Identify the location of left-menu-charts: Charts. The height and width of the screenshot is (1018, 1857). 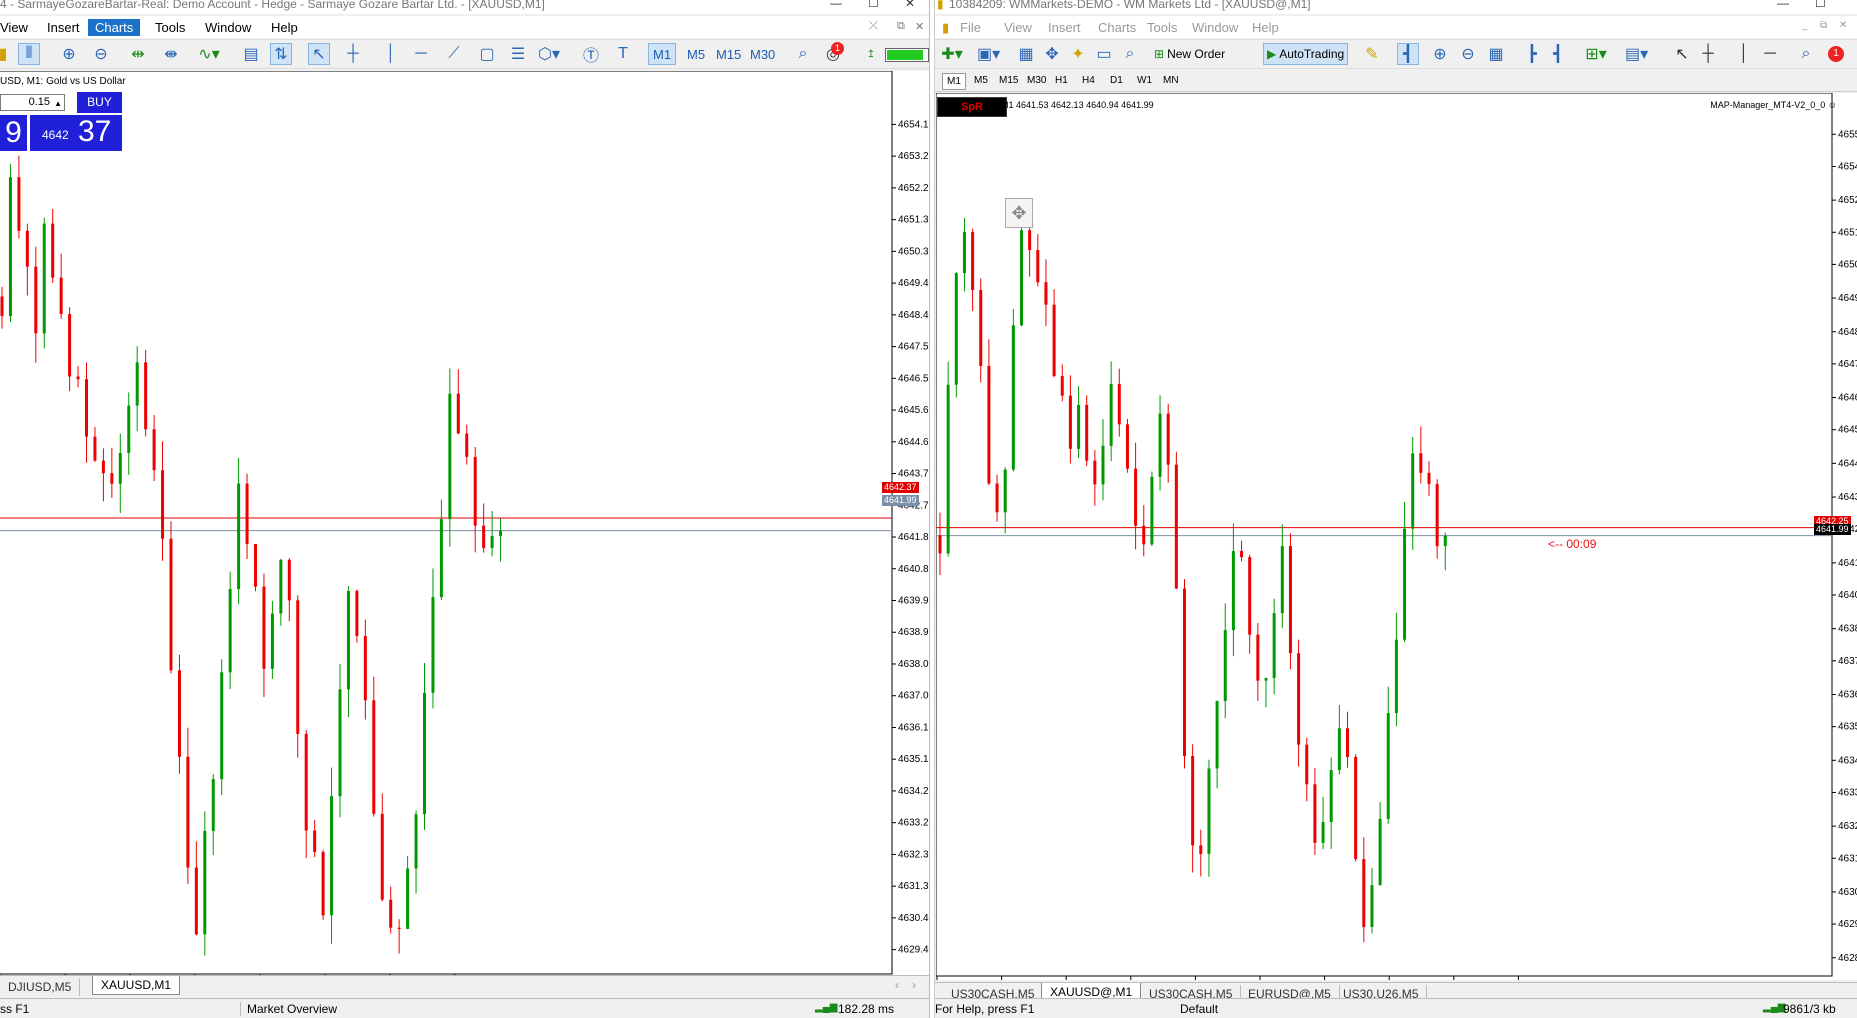
(114, 27).